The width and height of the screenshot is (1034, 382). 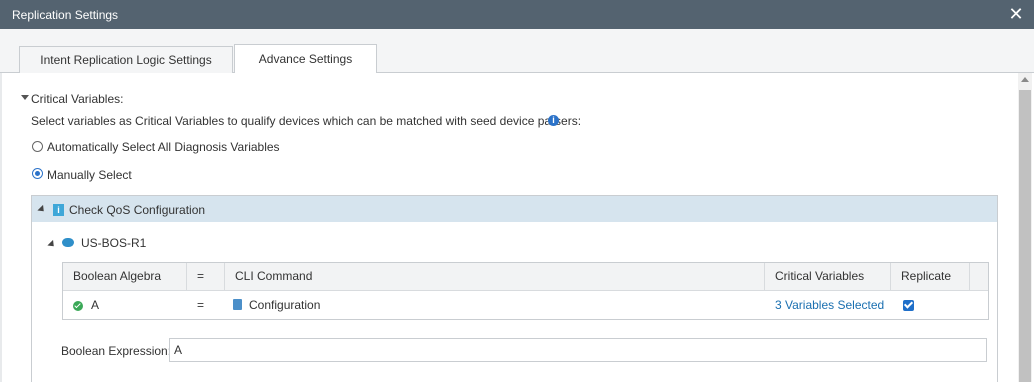 I want to click on radio-manual-select-label: Manually Select, so click(x=89, y=175).